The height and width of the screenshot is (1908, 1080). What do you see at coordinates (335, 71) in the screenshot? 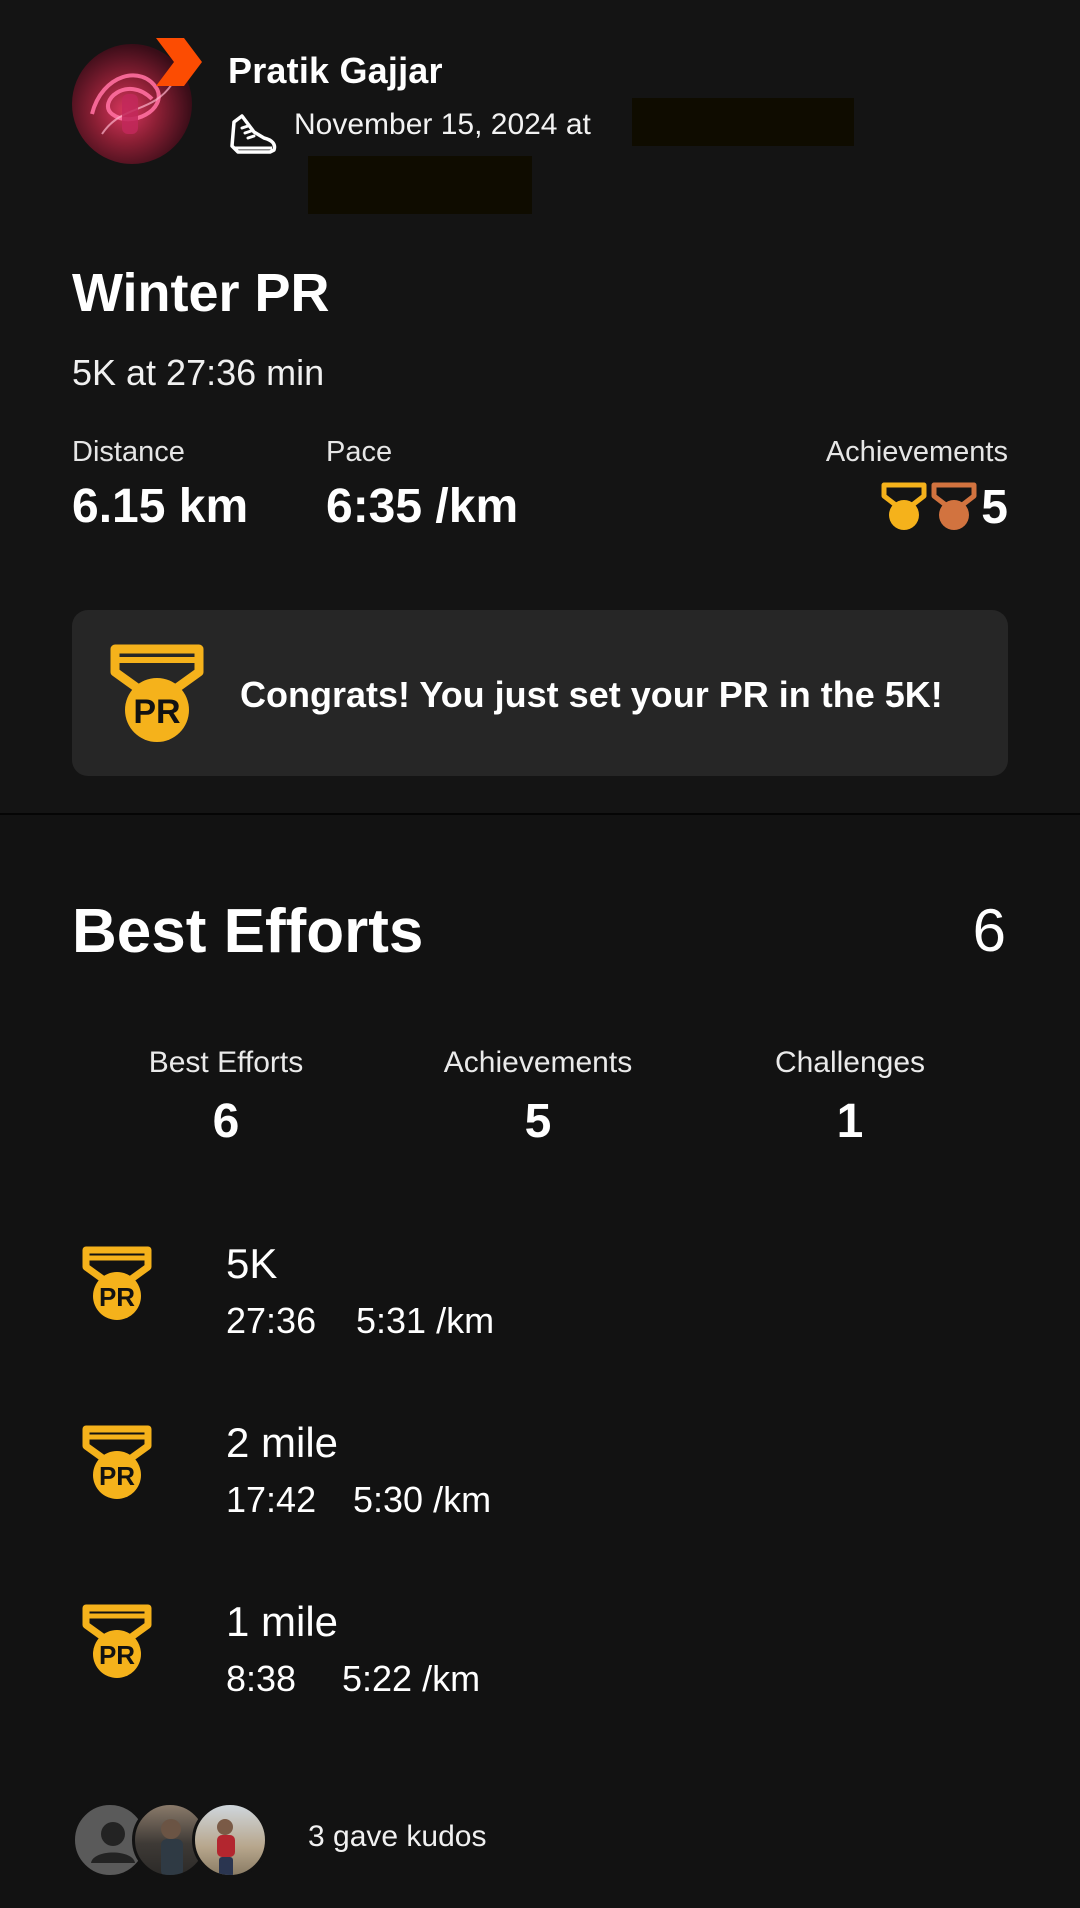
I see `athlete-name: Pratik Gajjar` at bounding box center [335, 71].